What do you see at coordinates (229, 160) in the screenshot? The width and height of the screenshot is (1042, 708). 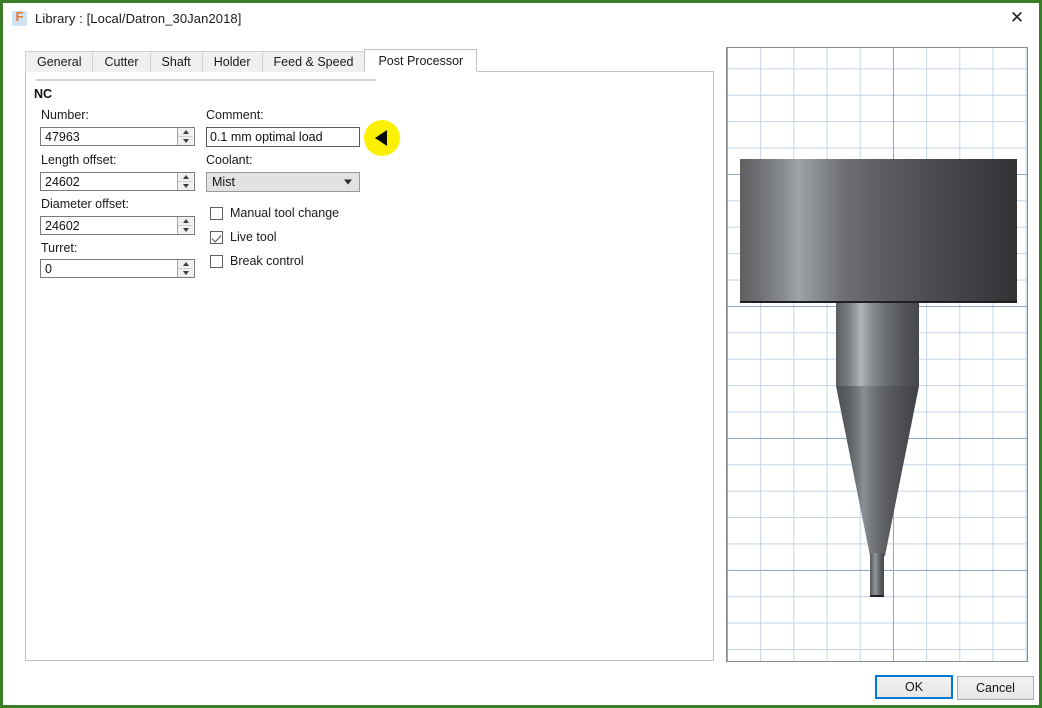 I see `coolant-label: Coolant:` at bounding box center [229, 160].